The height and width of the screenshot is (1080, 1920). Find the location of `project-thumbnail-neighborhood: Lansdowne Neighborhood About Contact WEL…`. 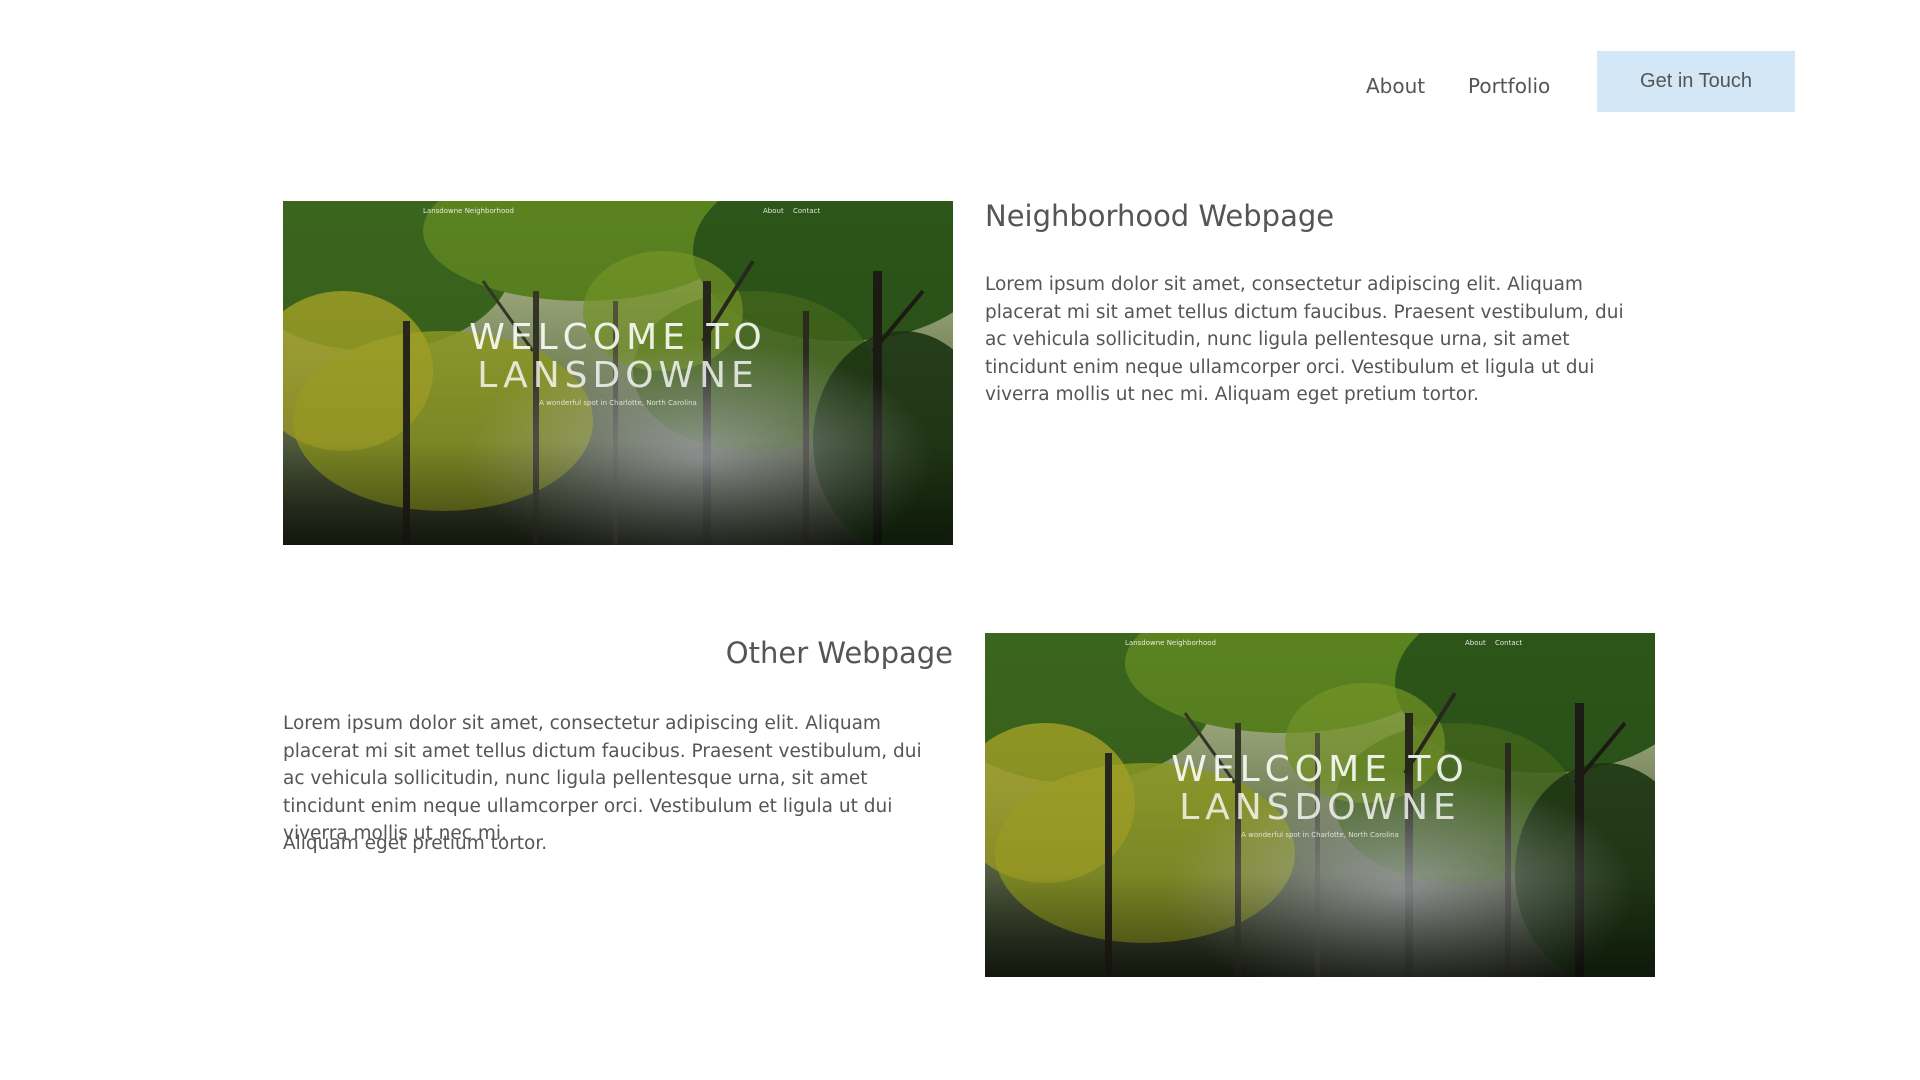

project-thumbnail-neighborhood: Lansdowne Neighborhood About Contact WEL… is located at coordinates (618, 373).